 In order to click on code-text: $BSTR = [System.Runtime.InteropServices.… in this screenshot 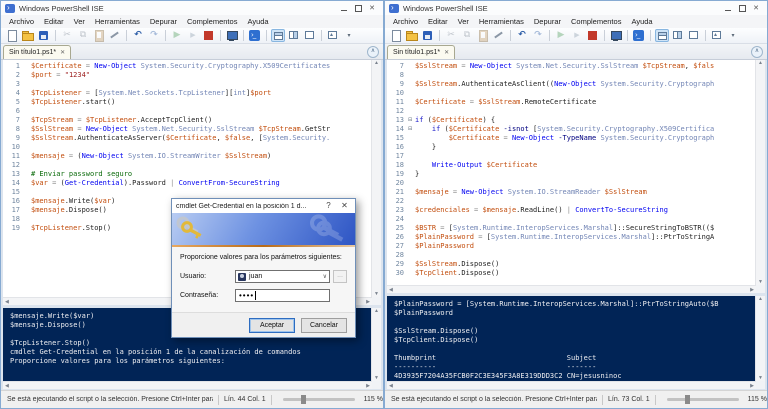, I will do `click(585, 228)`.